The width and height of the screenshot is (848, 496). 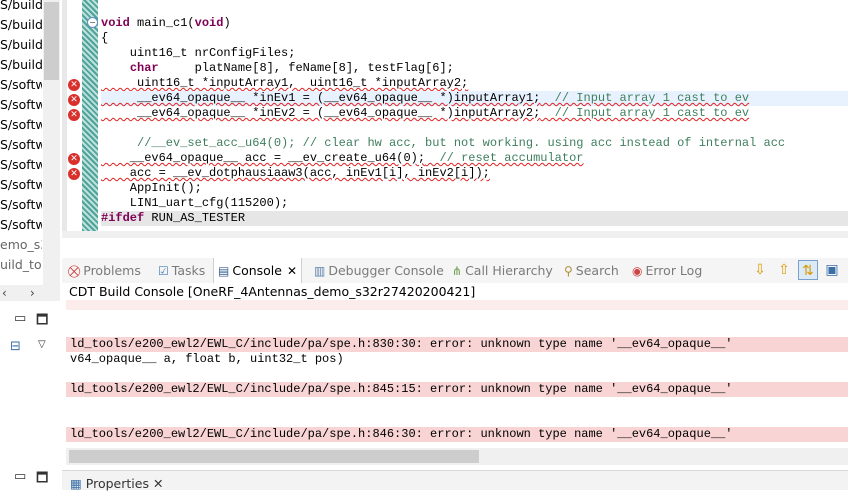 What do you see at coordinates (163, 271) in the screenshot?
I see `tasks-icon: ☑` at bounding box center [163, 271].